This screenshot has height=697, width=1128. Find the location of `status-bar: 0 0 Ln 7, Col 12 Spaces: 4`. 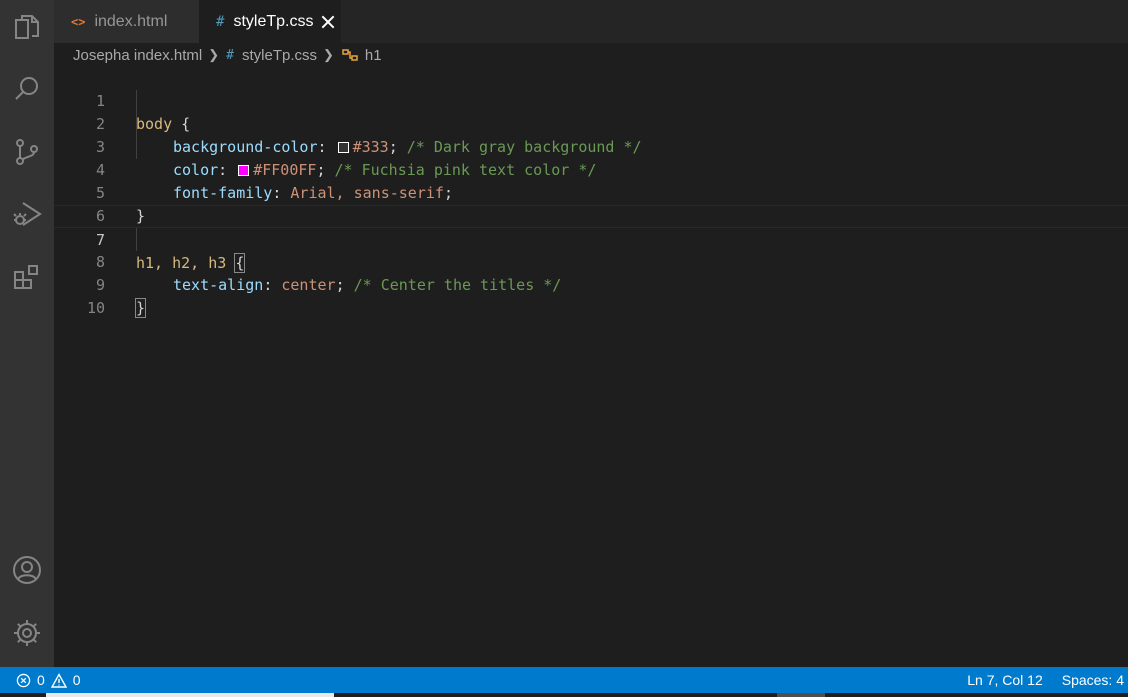

status-bar: 0 0 Ln 7, Col 12 Spaces: 4 is located at coordinates (564, 680).